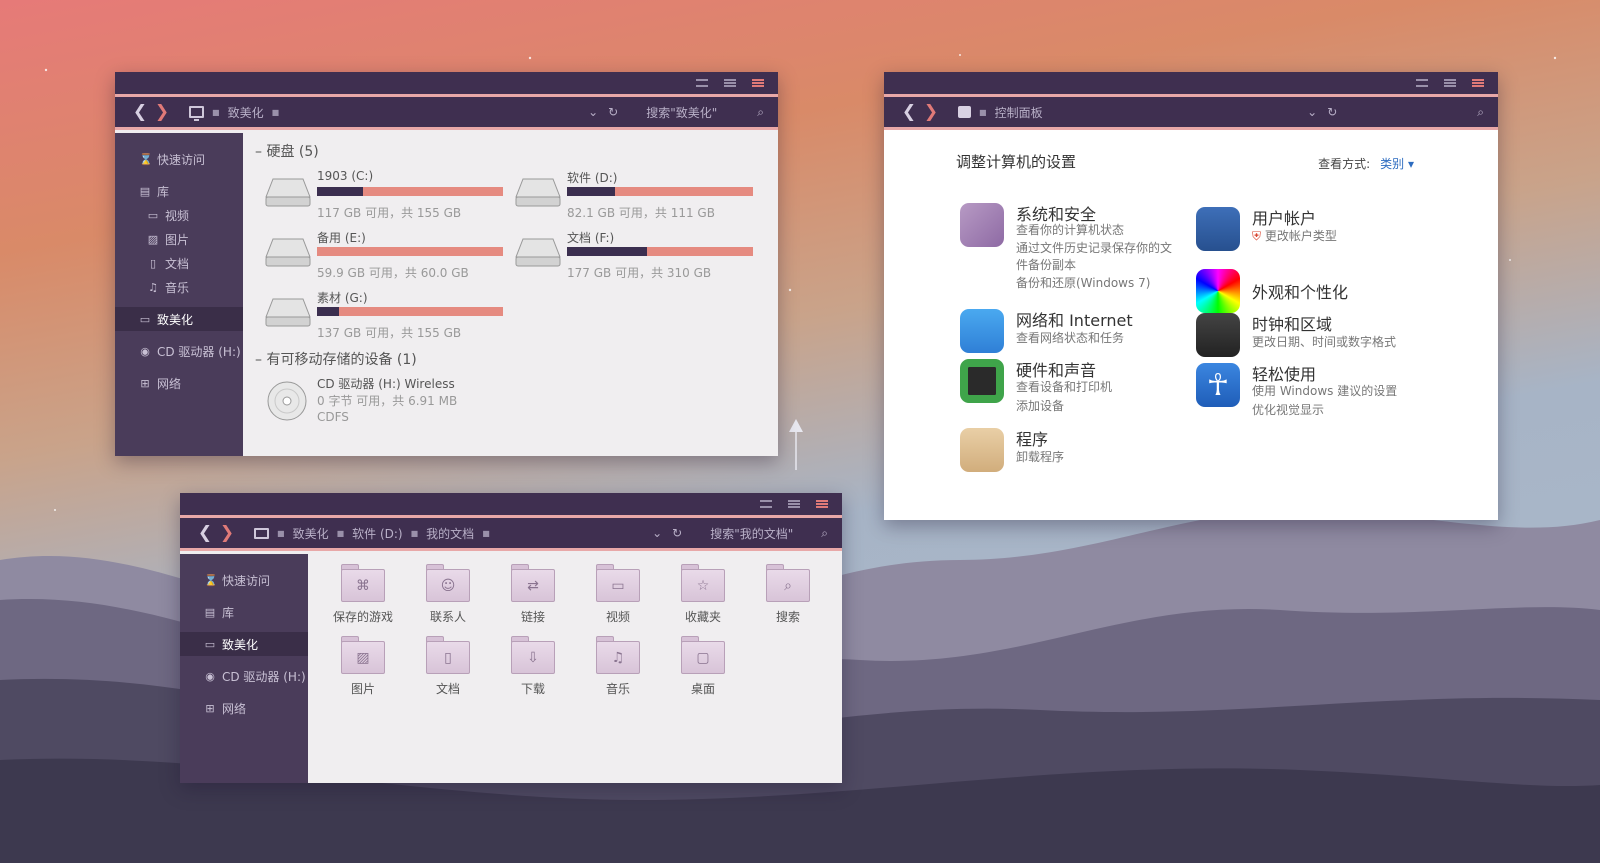 This screenshot has height=863, width=1600. What do you see at coordinates (635, 254) in the screenshot?
I see `drive-item-f: 文档 (F:) 177 GB 可用，共 310 GB` at bounding box center [635, 254].